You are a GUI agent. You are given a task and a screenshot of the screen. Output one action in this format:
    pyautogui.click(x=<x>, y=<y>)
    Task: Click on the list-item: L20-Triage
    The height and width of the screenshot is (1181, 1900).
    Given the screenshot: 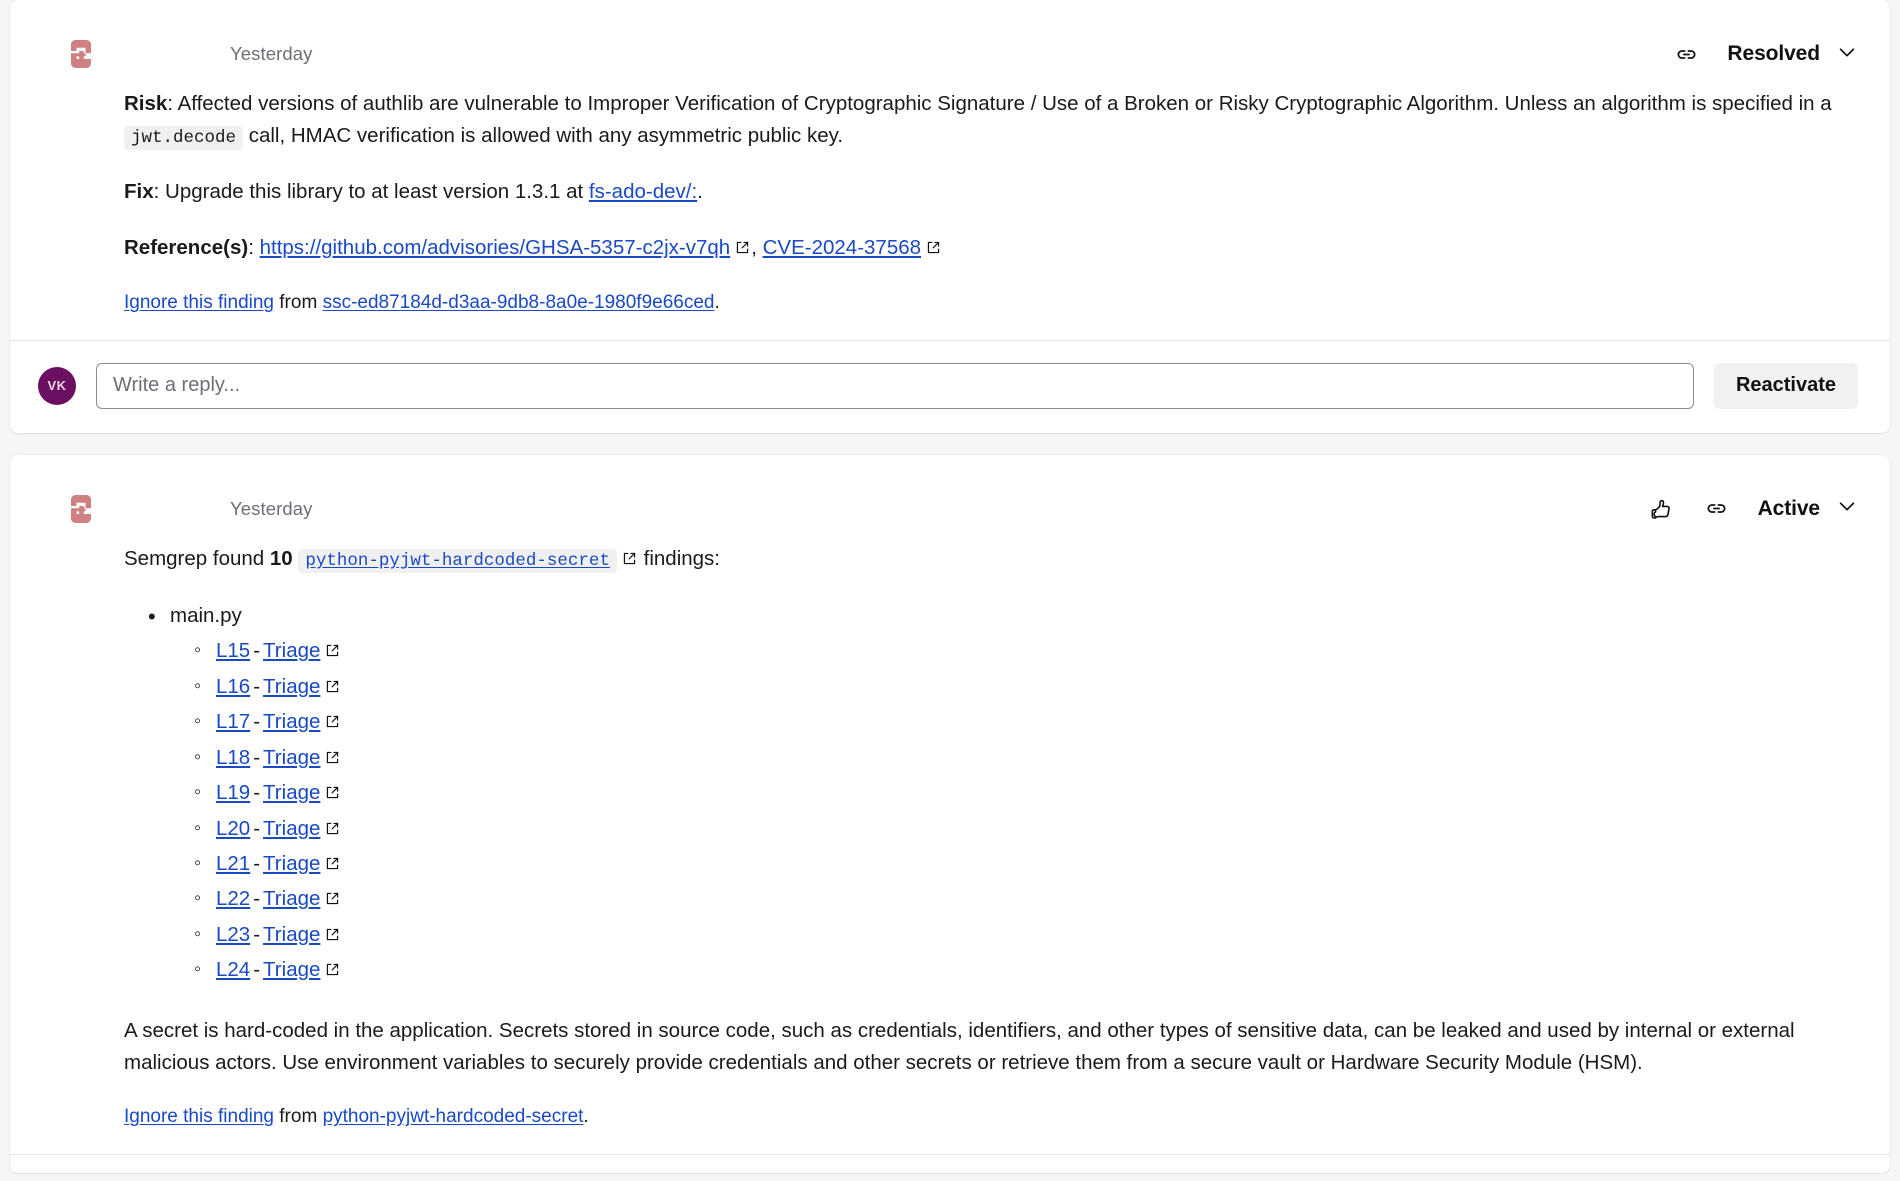 What is the action you would take?
    pyautogui.click(x=1024, y=829)
    